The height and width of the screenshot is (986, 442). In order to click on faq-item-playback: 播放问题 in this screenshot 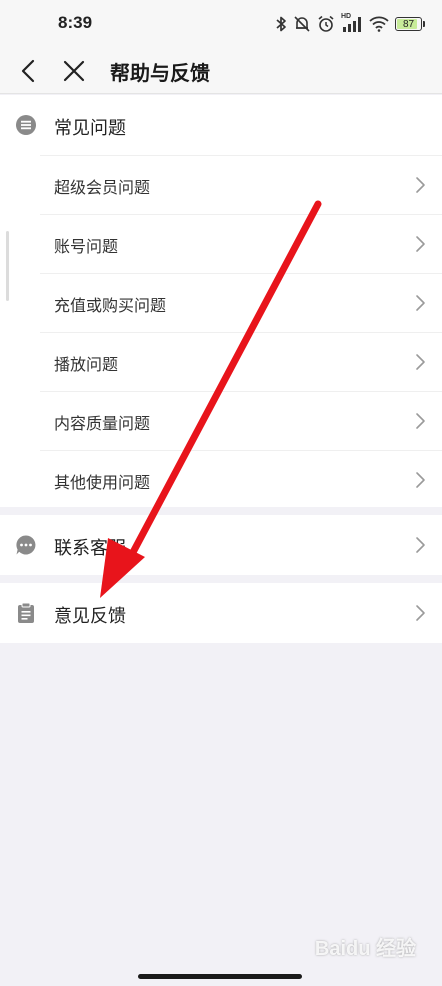, I will do `click(221, 361)`.